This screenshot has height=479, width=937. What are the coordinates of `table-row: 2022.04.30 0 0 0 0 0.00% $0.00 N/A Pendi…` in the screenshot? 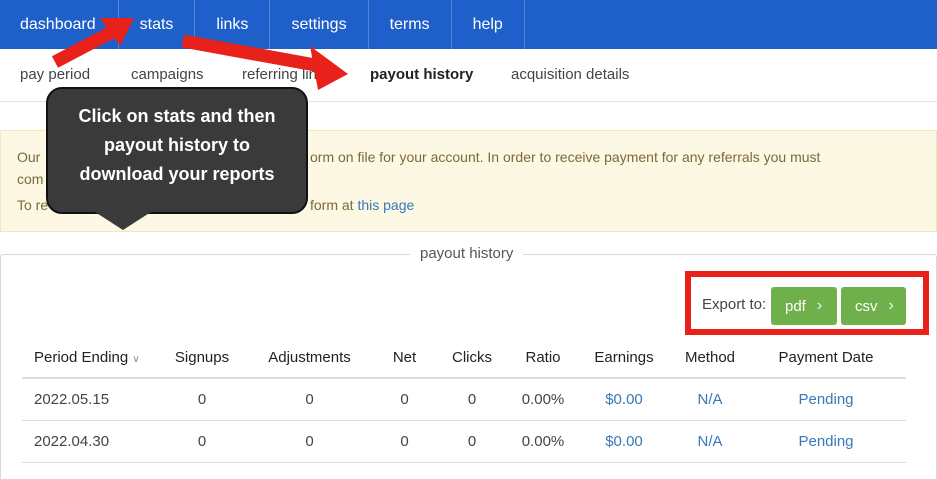 It's located at (464, 441).